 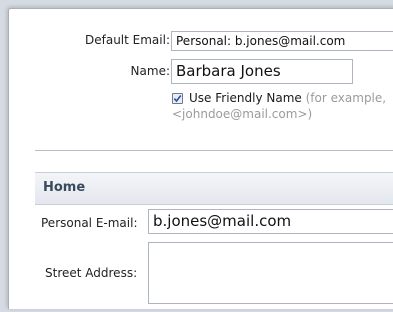 I want to click on personal-email-label: Personal E-mail:, so click(x=89, y=223).